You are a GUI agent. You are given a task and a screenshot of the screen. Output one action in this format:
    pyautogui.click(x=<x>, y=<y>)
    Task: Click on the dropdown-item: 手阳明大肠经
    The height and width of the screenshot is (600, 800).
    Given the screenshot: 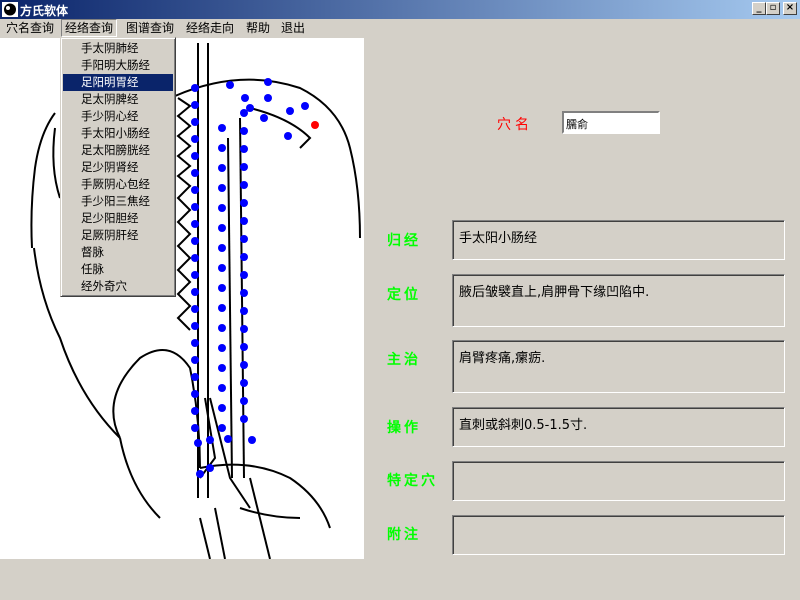 What is the action you would take?
    pyautogui.click(x=118, y=65)
    